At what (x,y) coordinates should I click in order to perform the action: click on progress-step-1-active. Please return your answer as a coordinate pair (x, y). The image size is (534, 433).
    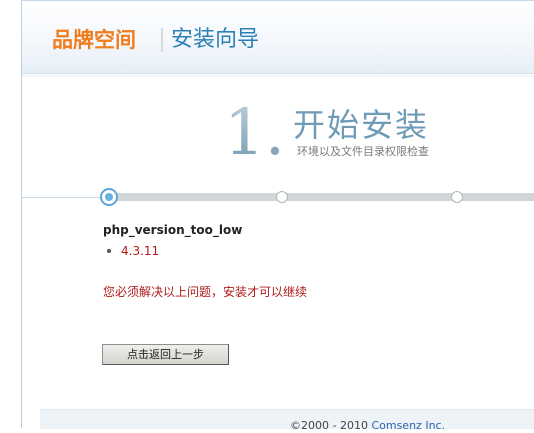
    Looking at the image, I should click on (109, 197).